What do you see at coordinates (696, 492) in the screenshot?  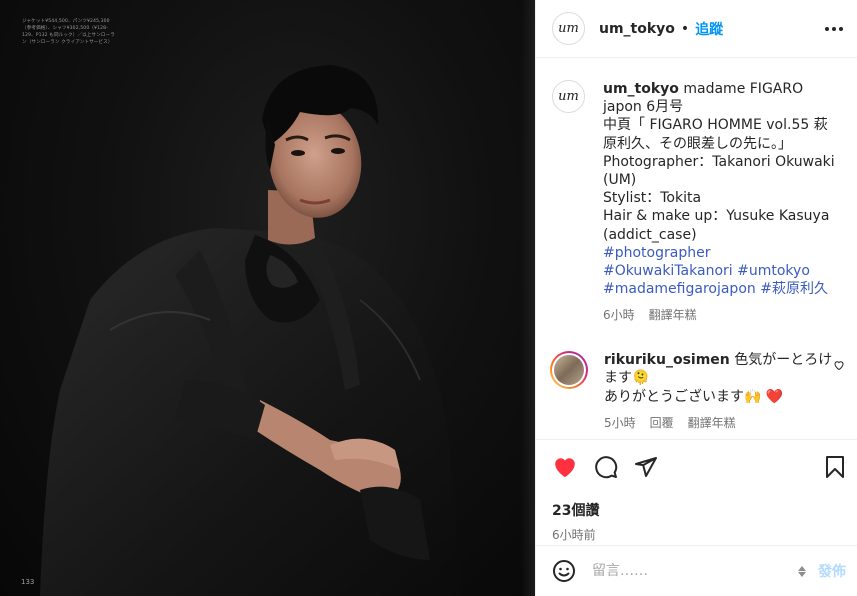 I see `post-actions: 23個讚 6小時前` at bounding box center [696, 492].